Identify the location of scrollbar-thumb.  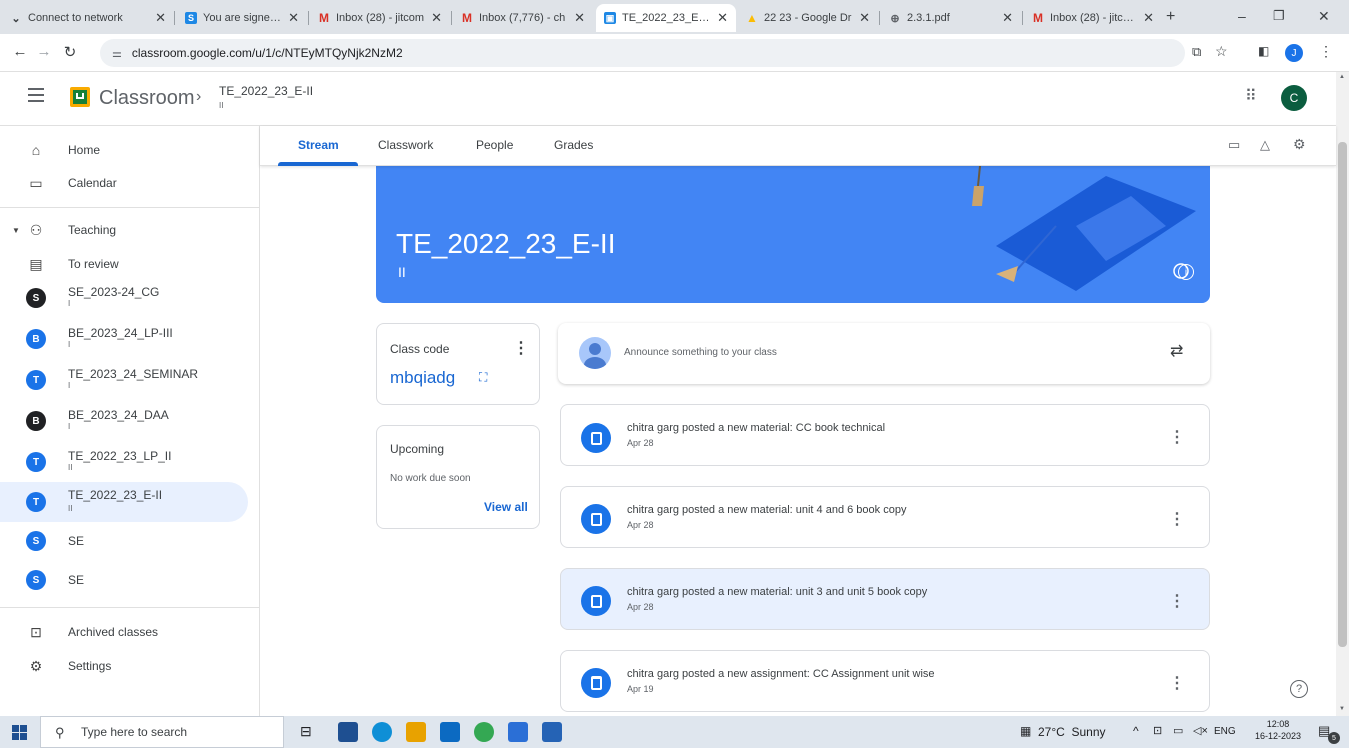
(1342, 394).